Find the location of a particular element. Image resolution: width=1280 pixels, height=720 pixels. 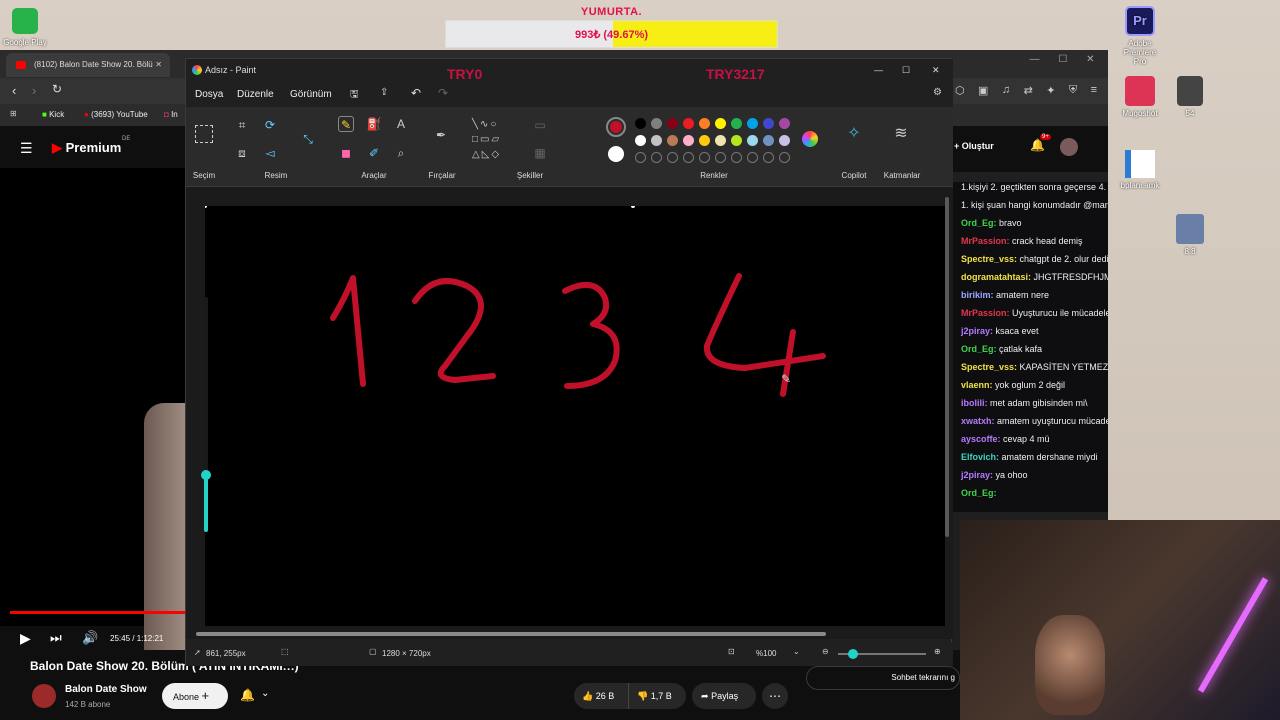

chat-username: vlaenn: is located at coordinates (977, 385).